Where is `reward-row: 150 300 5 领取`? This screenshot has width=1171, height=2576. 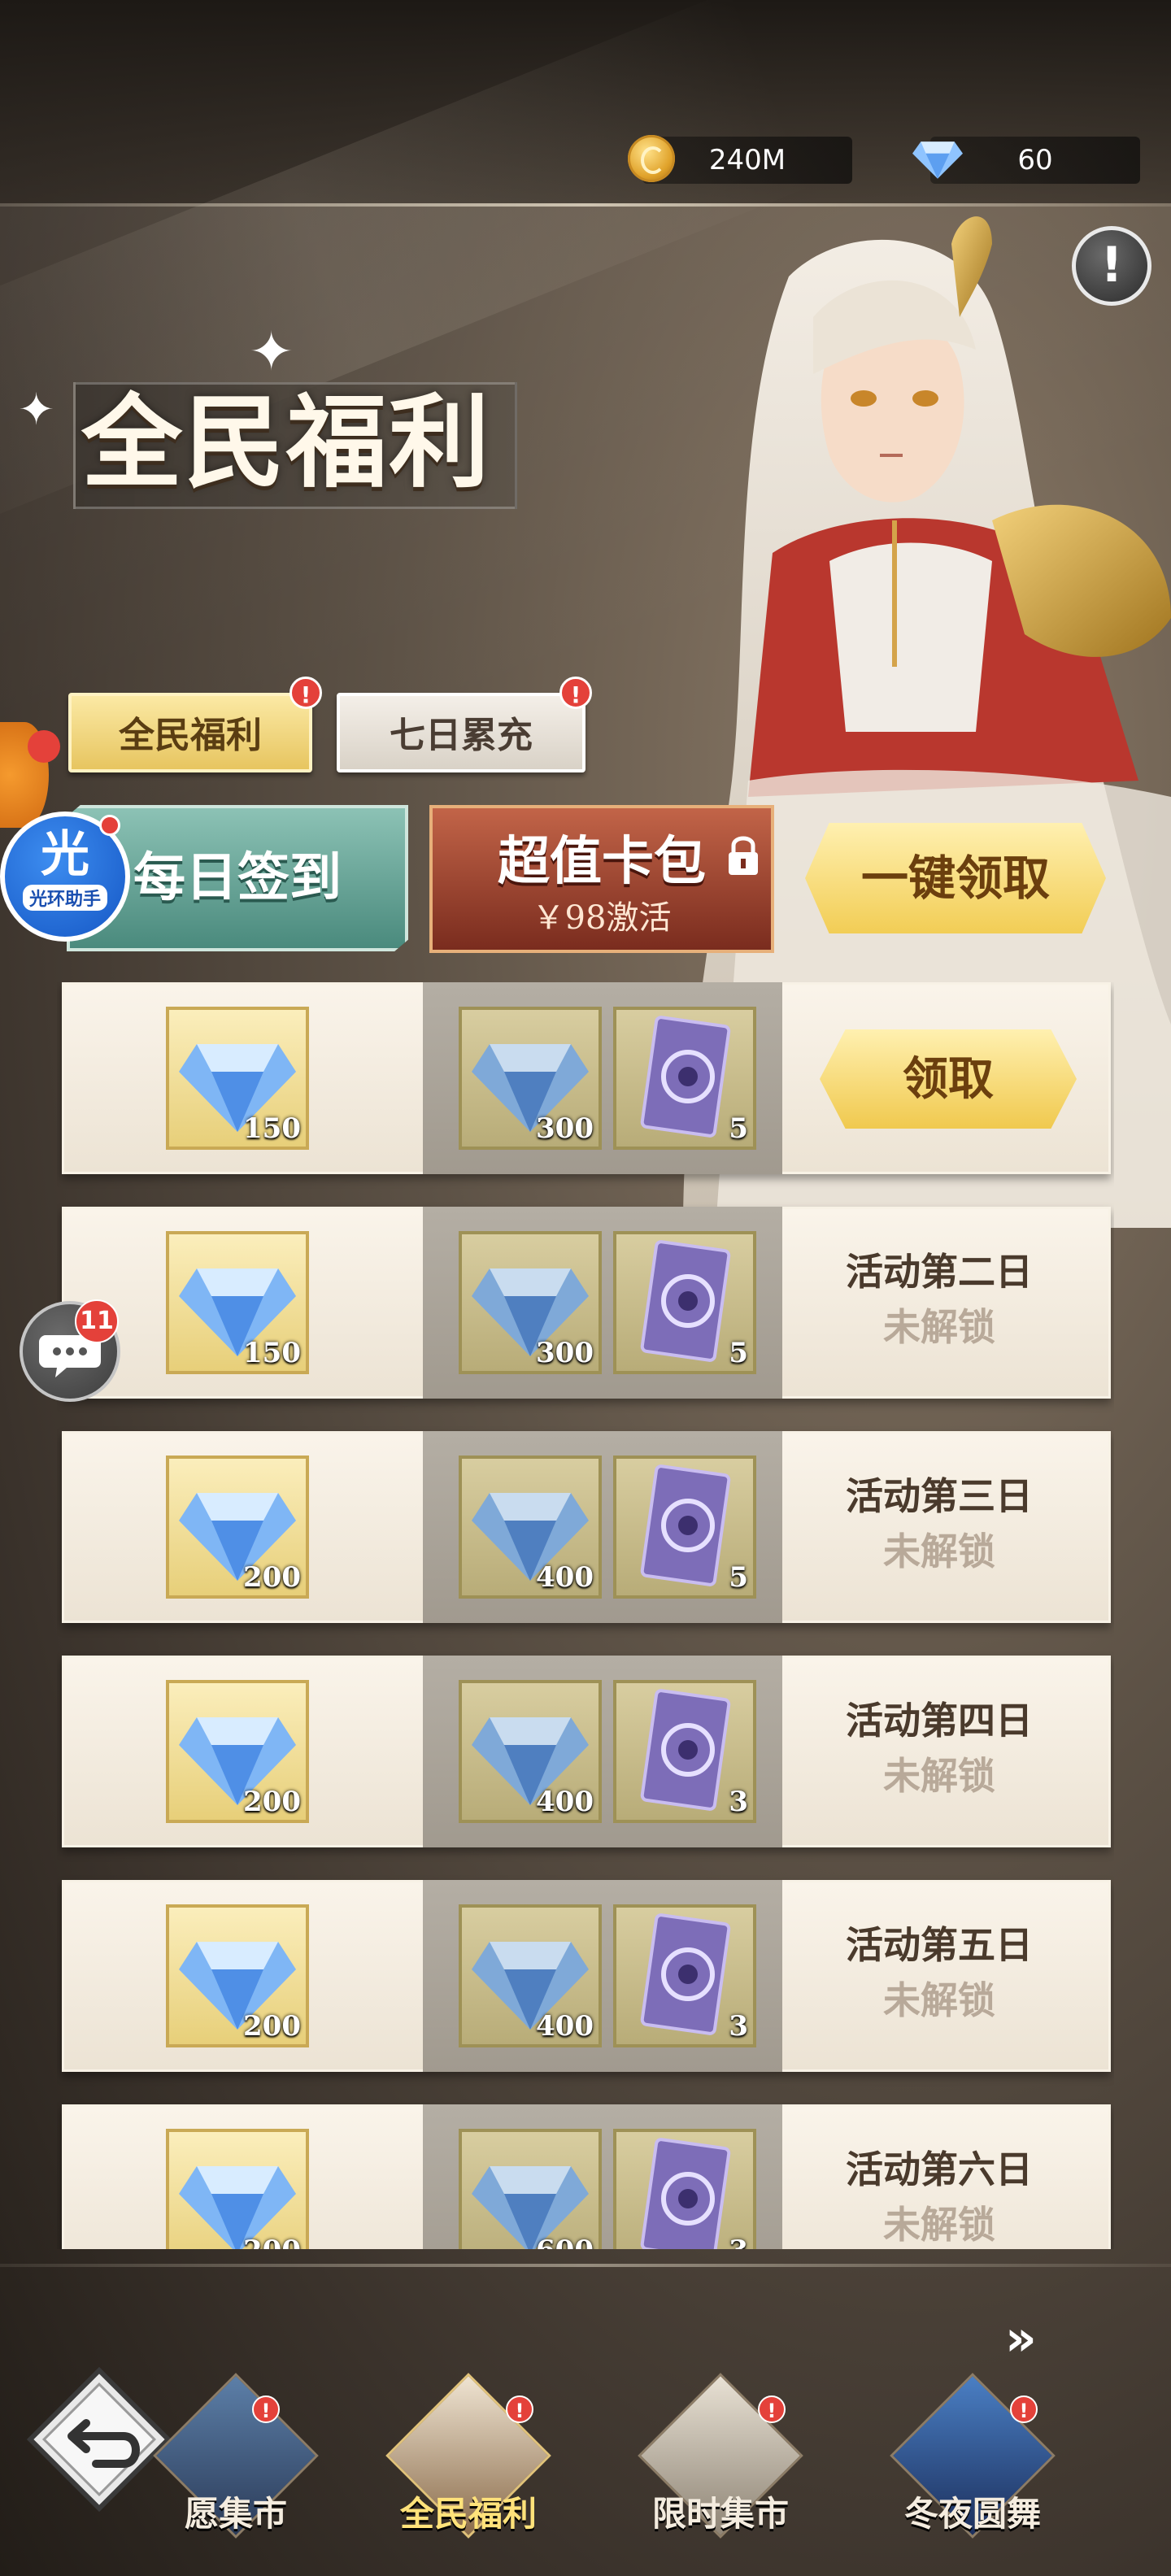 reward-row: 150 300 5 领取 is located at coordinates (585, 1079).